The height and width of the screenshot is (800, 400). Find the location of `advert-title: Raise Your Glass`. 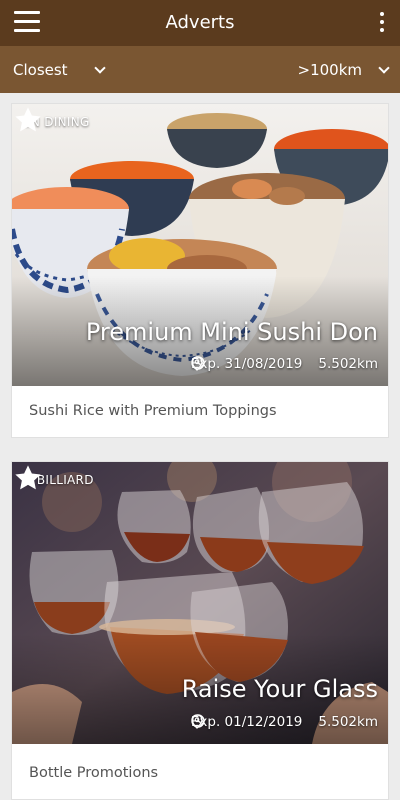

advert-title: Raise Your Glass is located at coordinates (279, 689).